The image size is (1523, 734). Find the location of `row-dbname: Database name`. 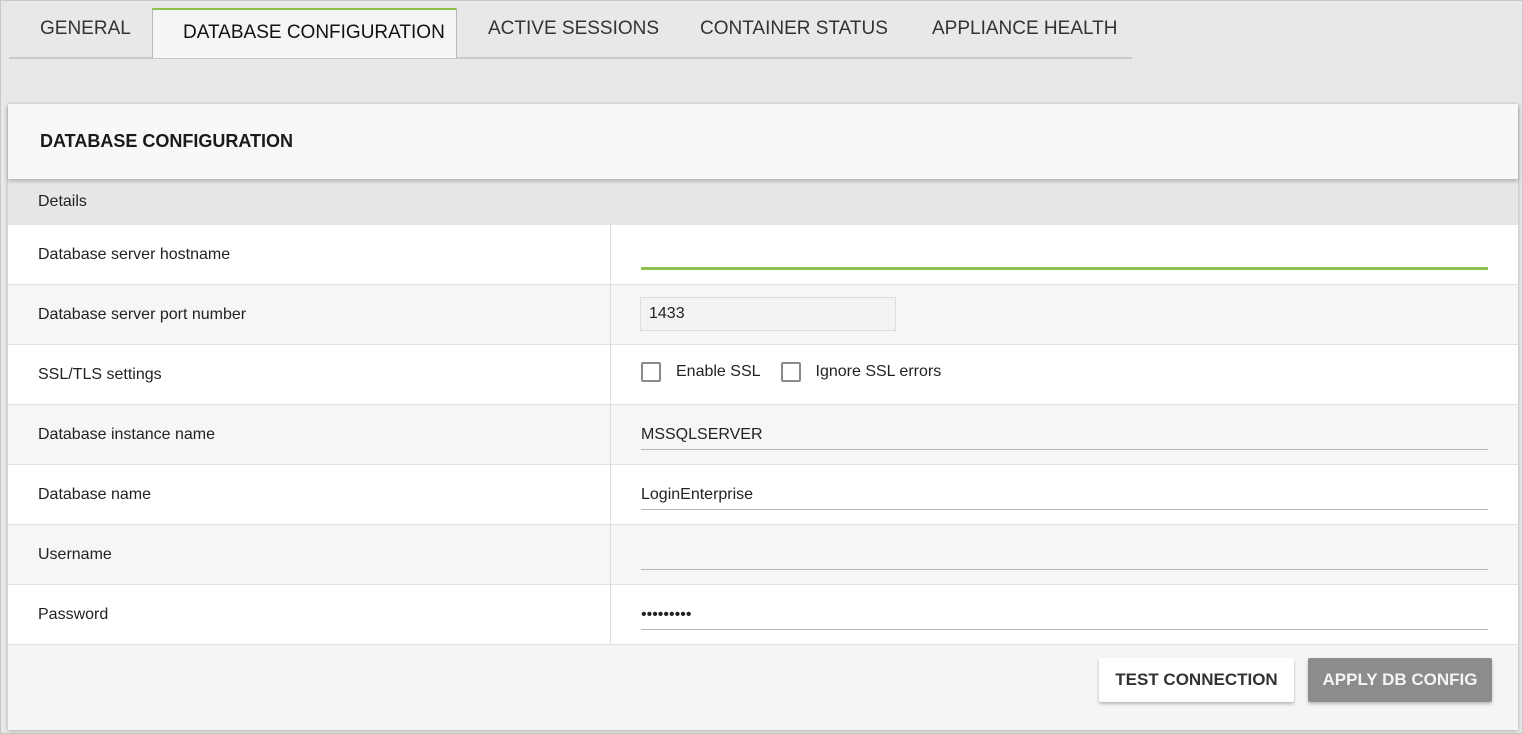

row-dbname: Database name is located at coordinates (763, 495).